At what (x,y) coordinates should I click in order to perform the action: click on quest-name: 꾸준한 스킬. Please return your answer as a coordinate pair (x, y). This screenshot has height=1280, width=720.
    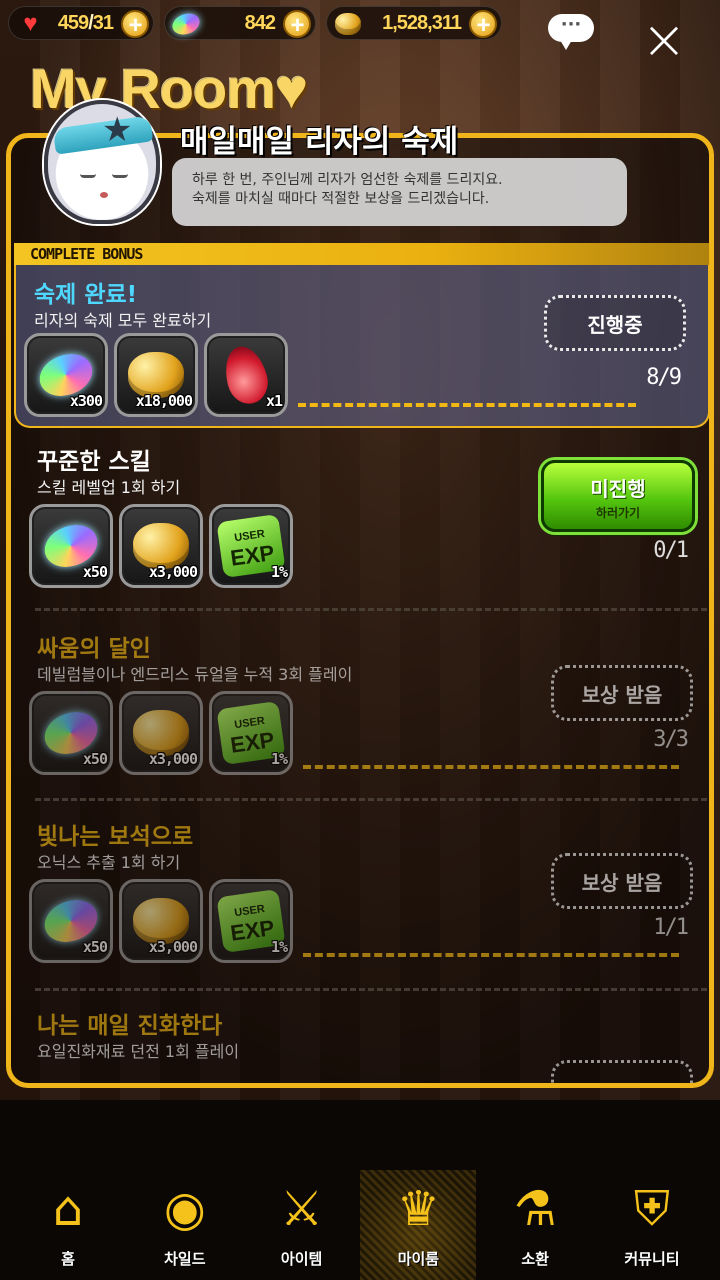
    Looking at the image, I should click on (94, 462).